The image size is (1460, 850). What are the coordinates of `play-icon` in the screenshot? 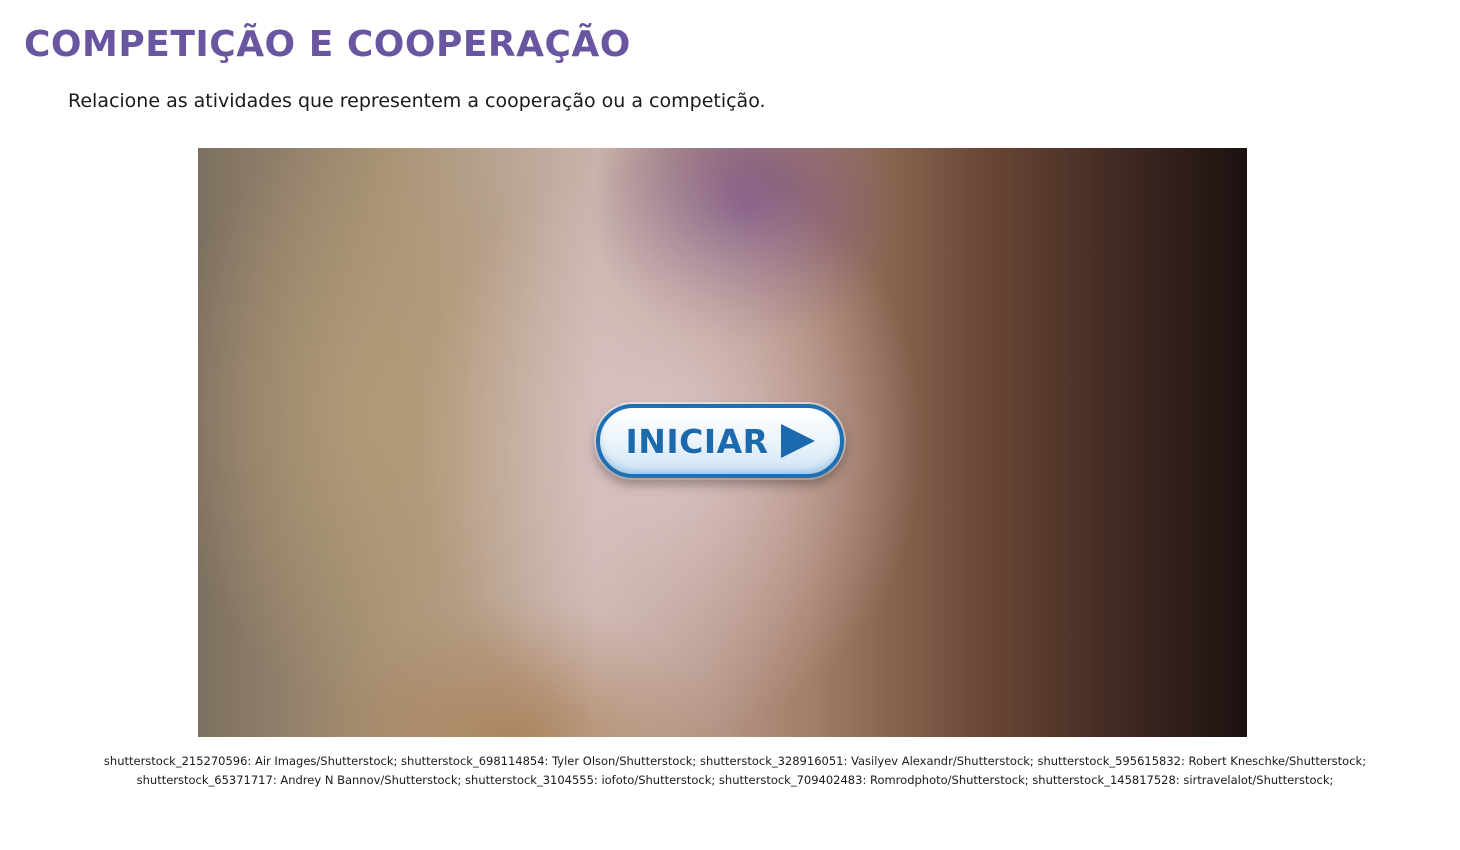 It's located at (797, 441).